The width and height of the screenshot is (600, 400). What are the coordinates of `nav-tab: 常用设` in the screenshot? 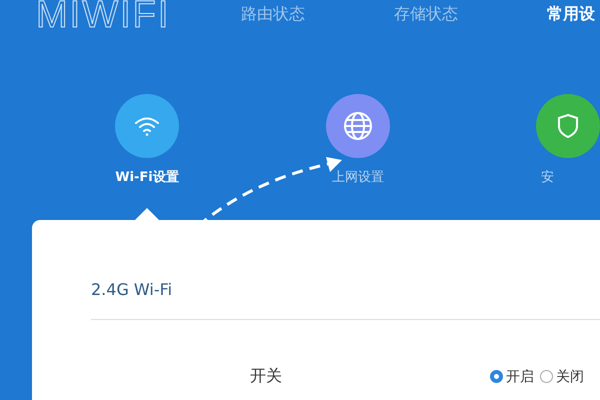 It's located at (571, 14).